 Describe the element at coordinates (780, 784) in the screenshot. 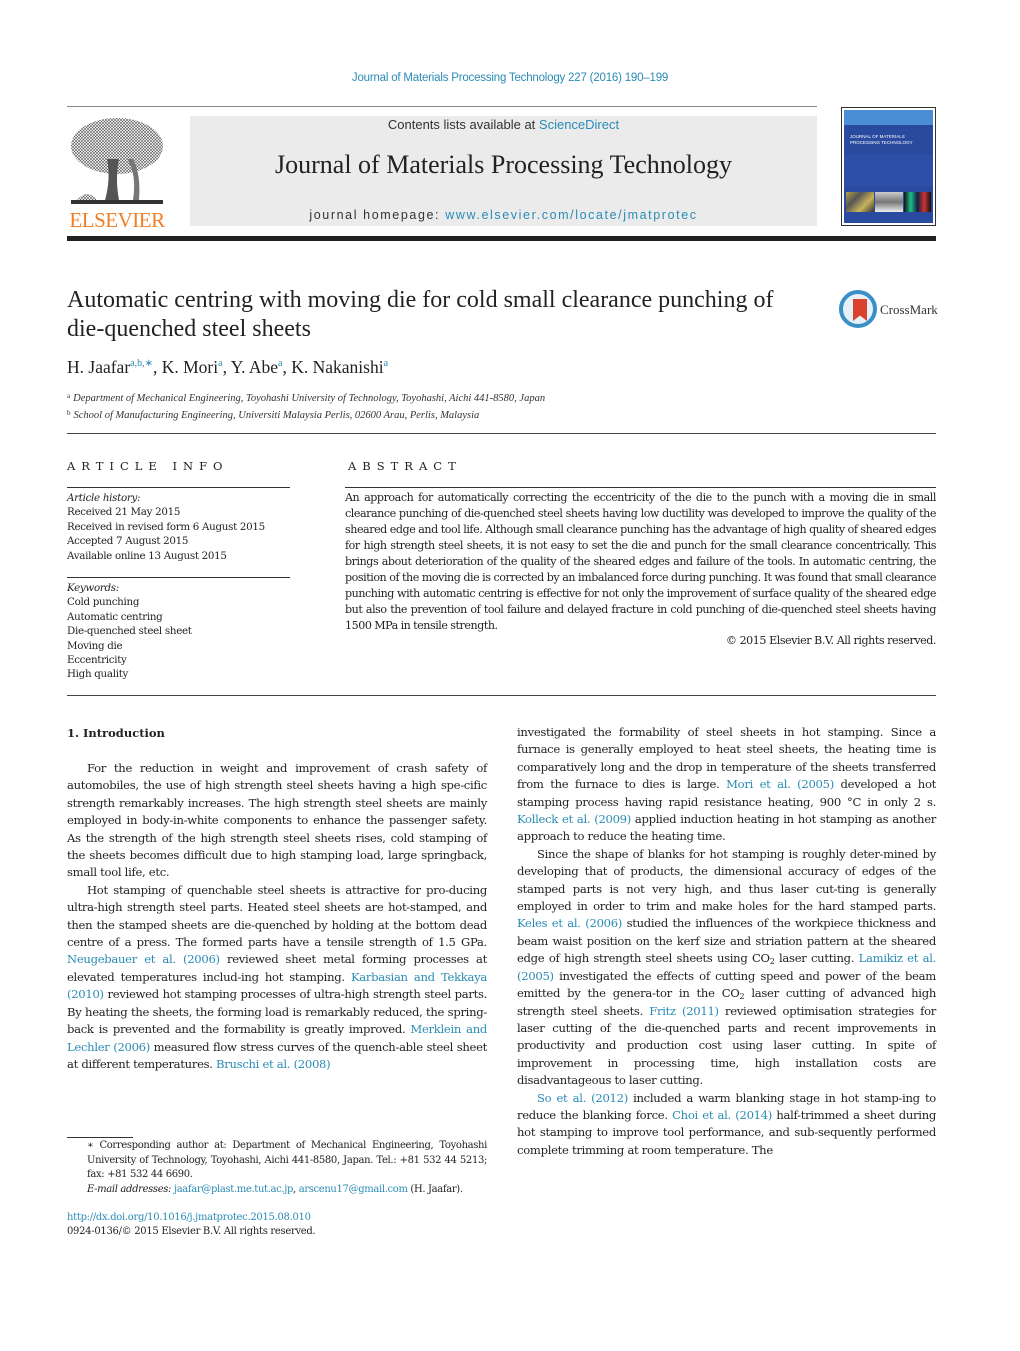

I see `citation-link: Mori et al. (2005)` at that location.